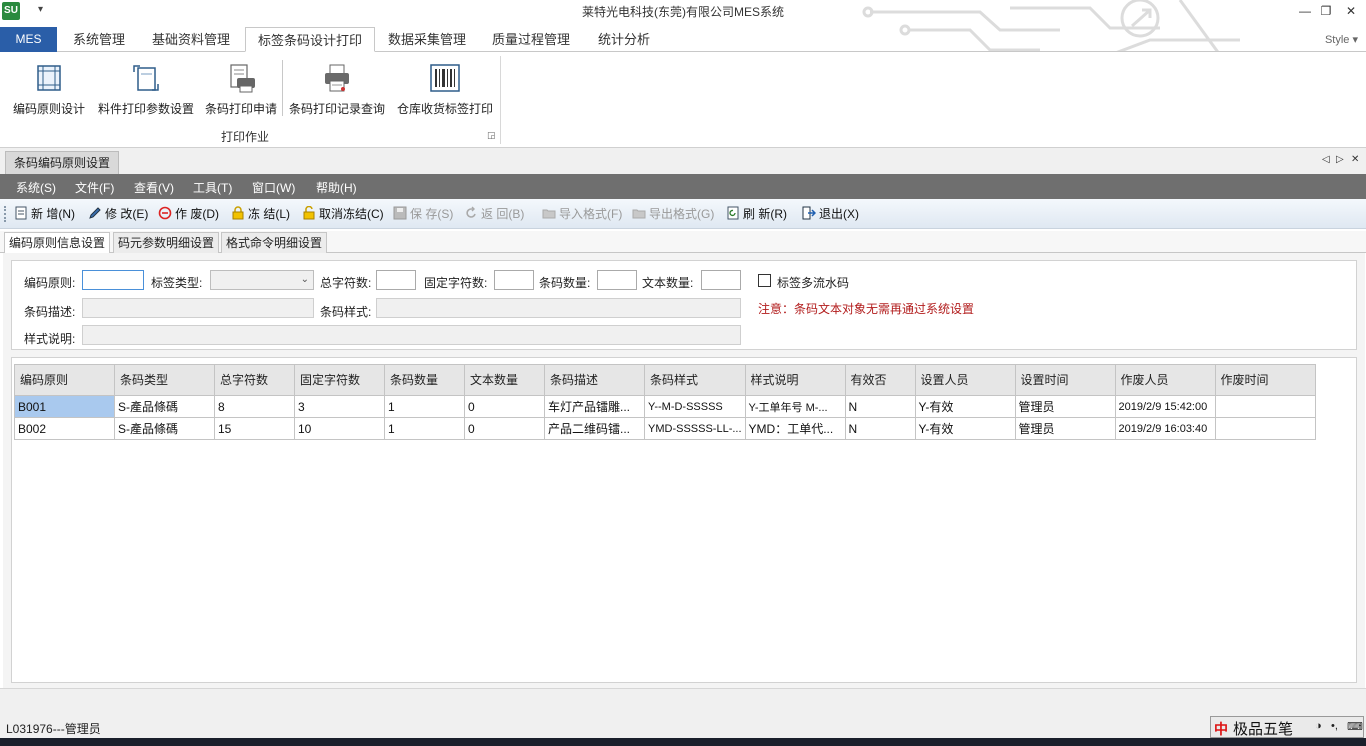  What do you see at coordinates (336, 187) in the screenshot?
I see `menu-help: 帮助(H)` at bounding box center [336, 187].